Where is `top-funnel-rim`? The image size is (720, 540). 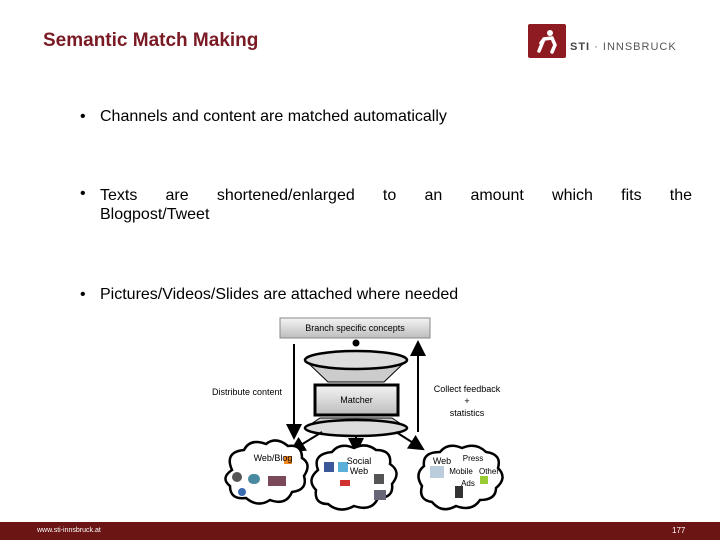
top-funnel-rim is located at coordinates (356, 360).